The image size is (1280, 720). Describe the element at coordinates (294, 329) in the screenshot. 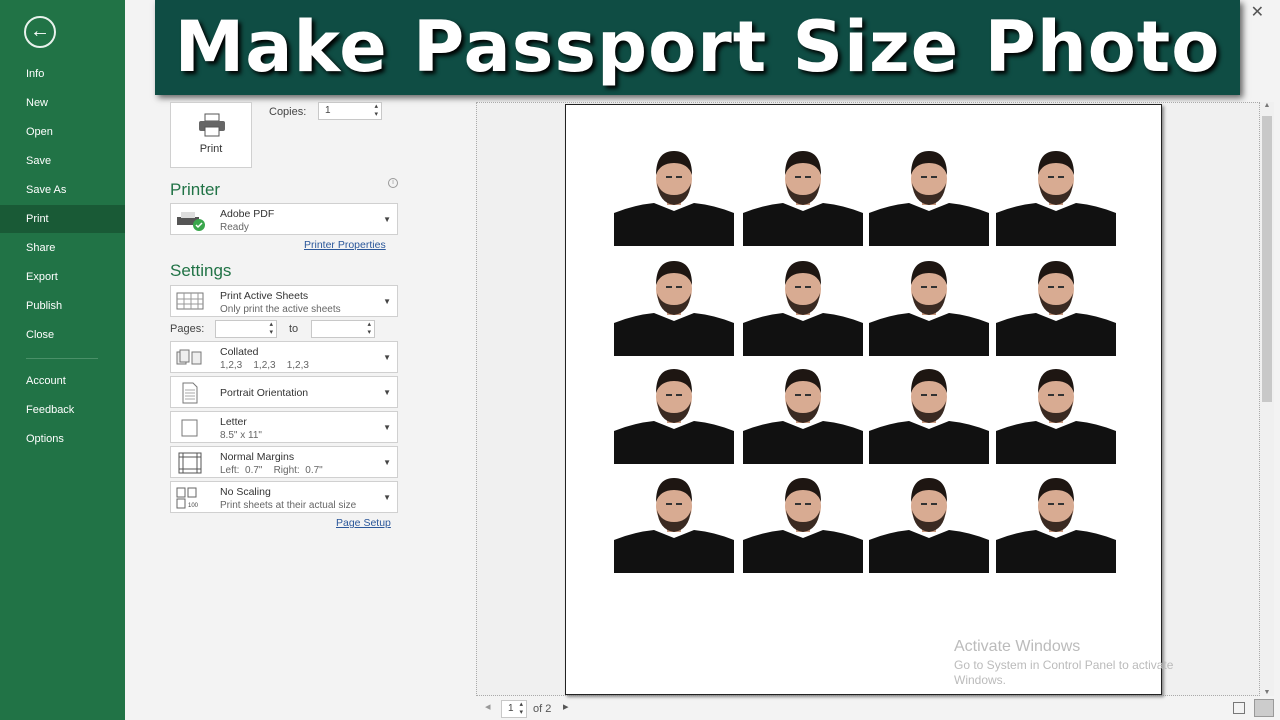

I see `to-label: to` at that location.